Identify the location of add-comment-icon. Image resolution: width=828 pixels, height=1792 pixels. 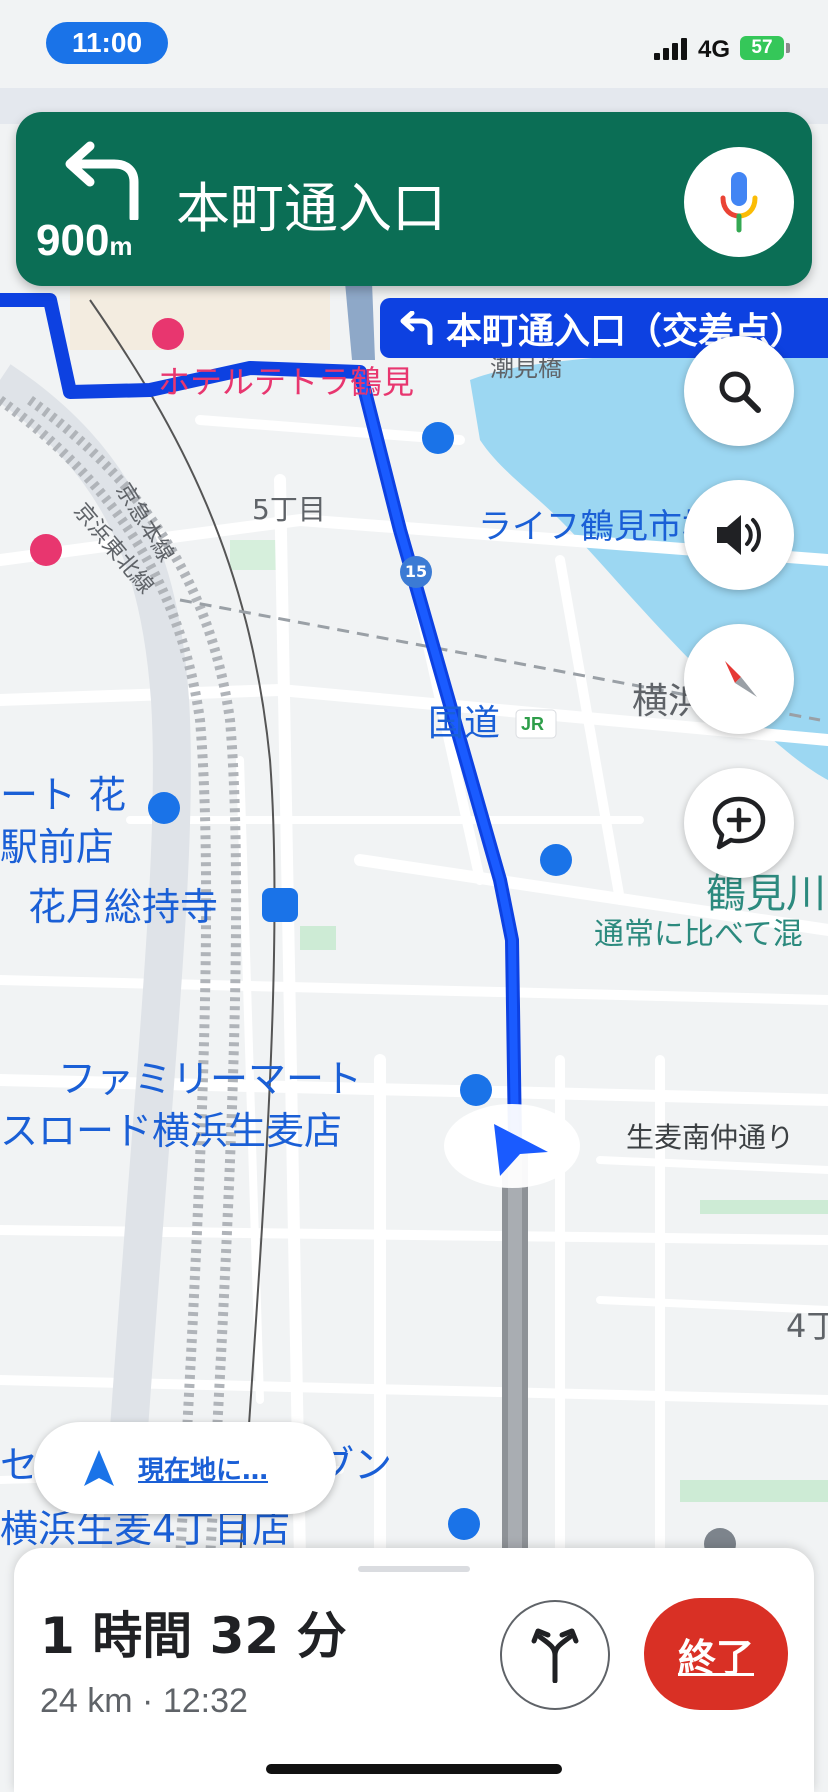
(739, 823).